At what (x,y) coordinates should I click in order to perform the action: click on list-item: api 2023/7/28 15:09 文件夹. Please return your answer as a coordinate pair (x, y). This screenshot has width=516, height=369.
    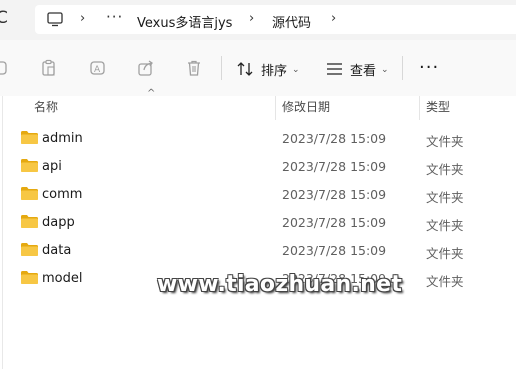
    Looking at the image, I should click on (258, 168).